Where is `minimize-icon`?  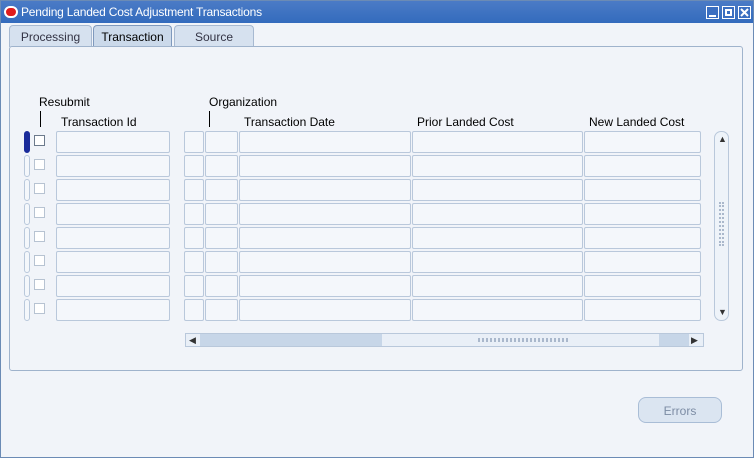
minimize-icon is located at coordinates (712, 12).